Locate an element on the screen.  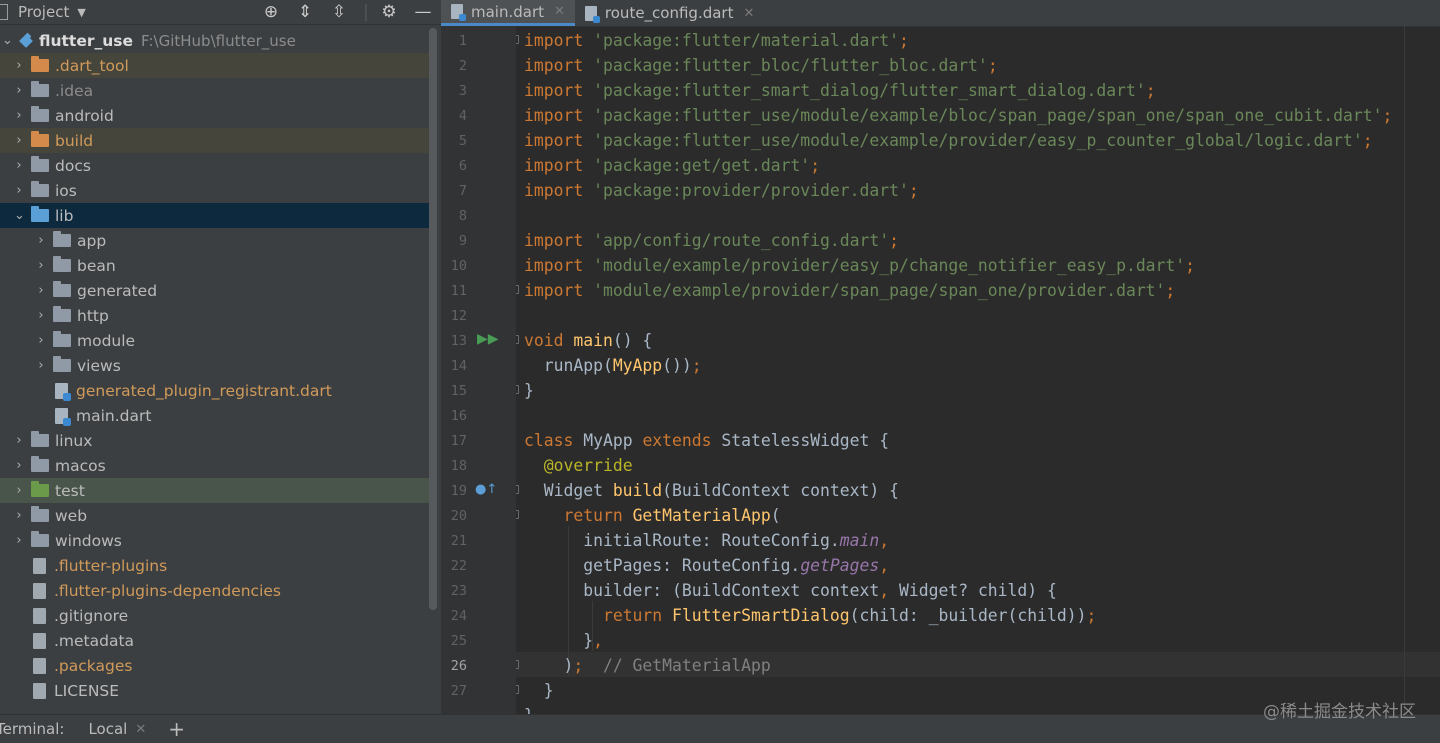
run-icon: ▶▶ is located at coordinates (488, 339).